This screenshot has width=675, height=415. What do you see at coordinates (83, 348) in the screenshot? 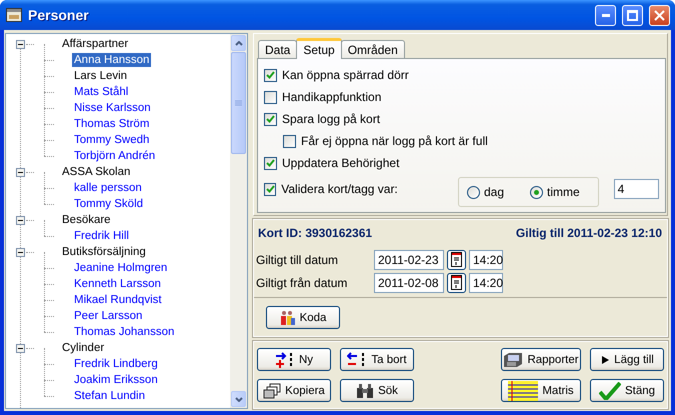
I see `tree-group: Cylinder` at bounding box center [83, 348].